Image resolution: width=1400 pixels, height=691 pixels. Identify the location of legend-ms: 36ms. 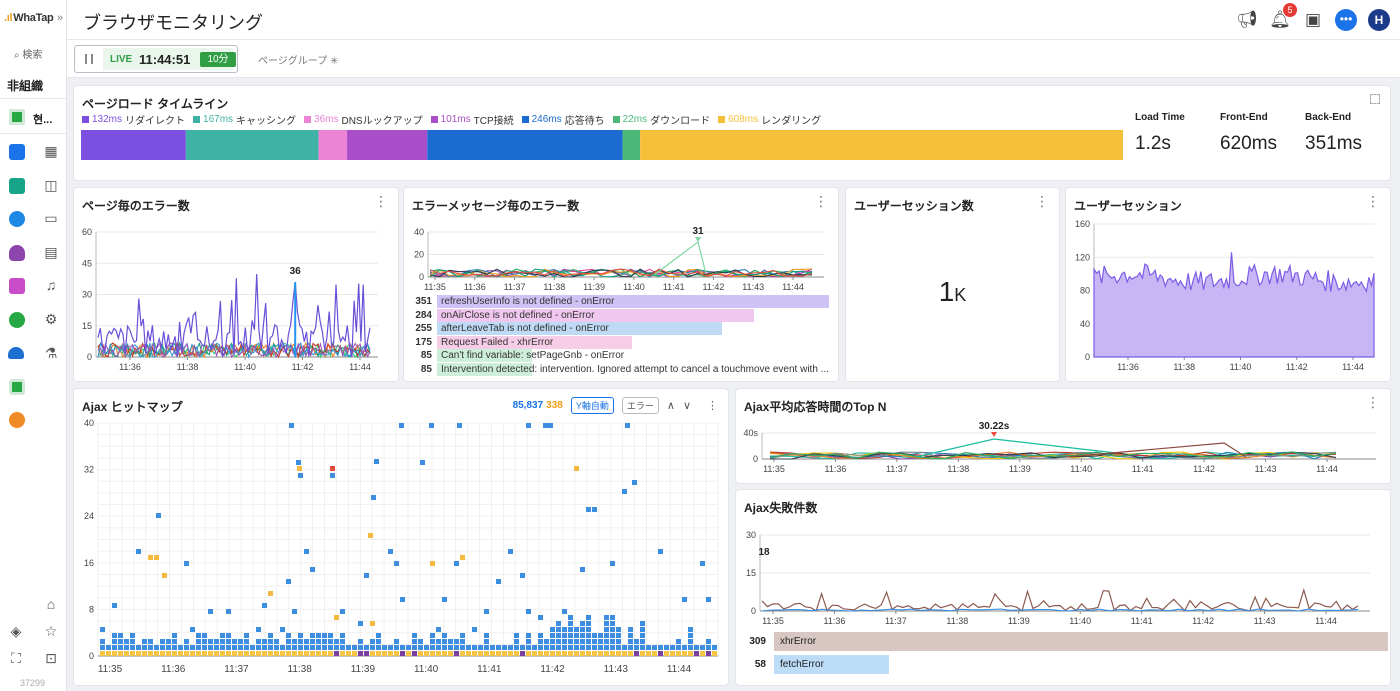
(326, 119).